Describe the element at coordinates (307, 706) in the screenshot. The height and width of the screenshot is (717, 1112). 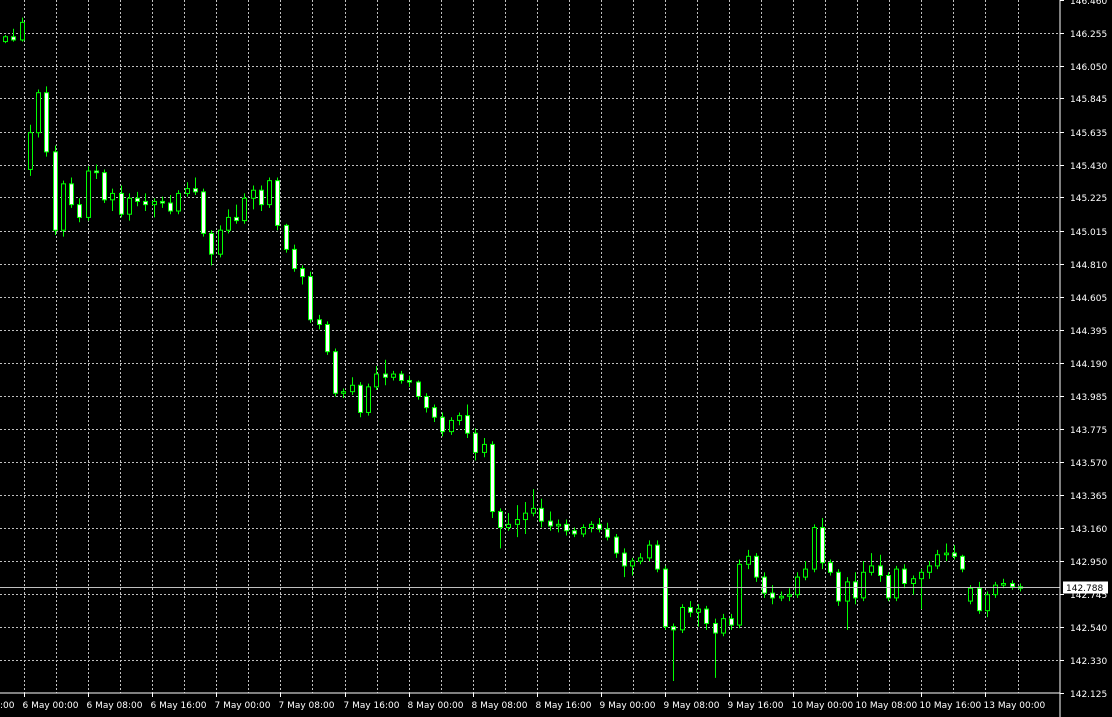
I see `time-tick-label: 7 May 08:00` at that location.